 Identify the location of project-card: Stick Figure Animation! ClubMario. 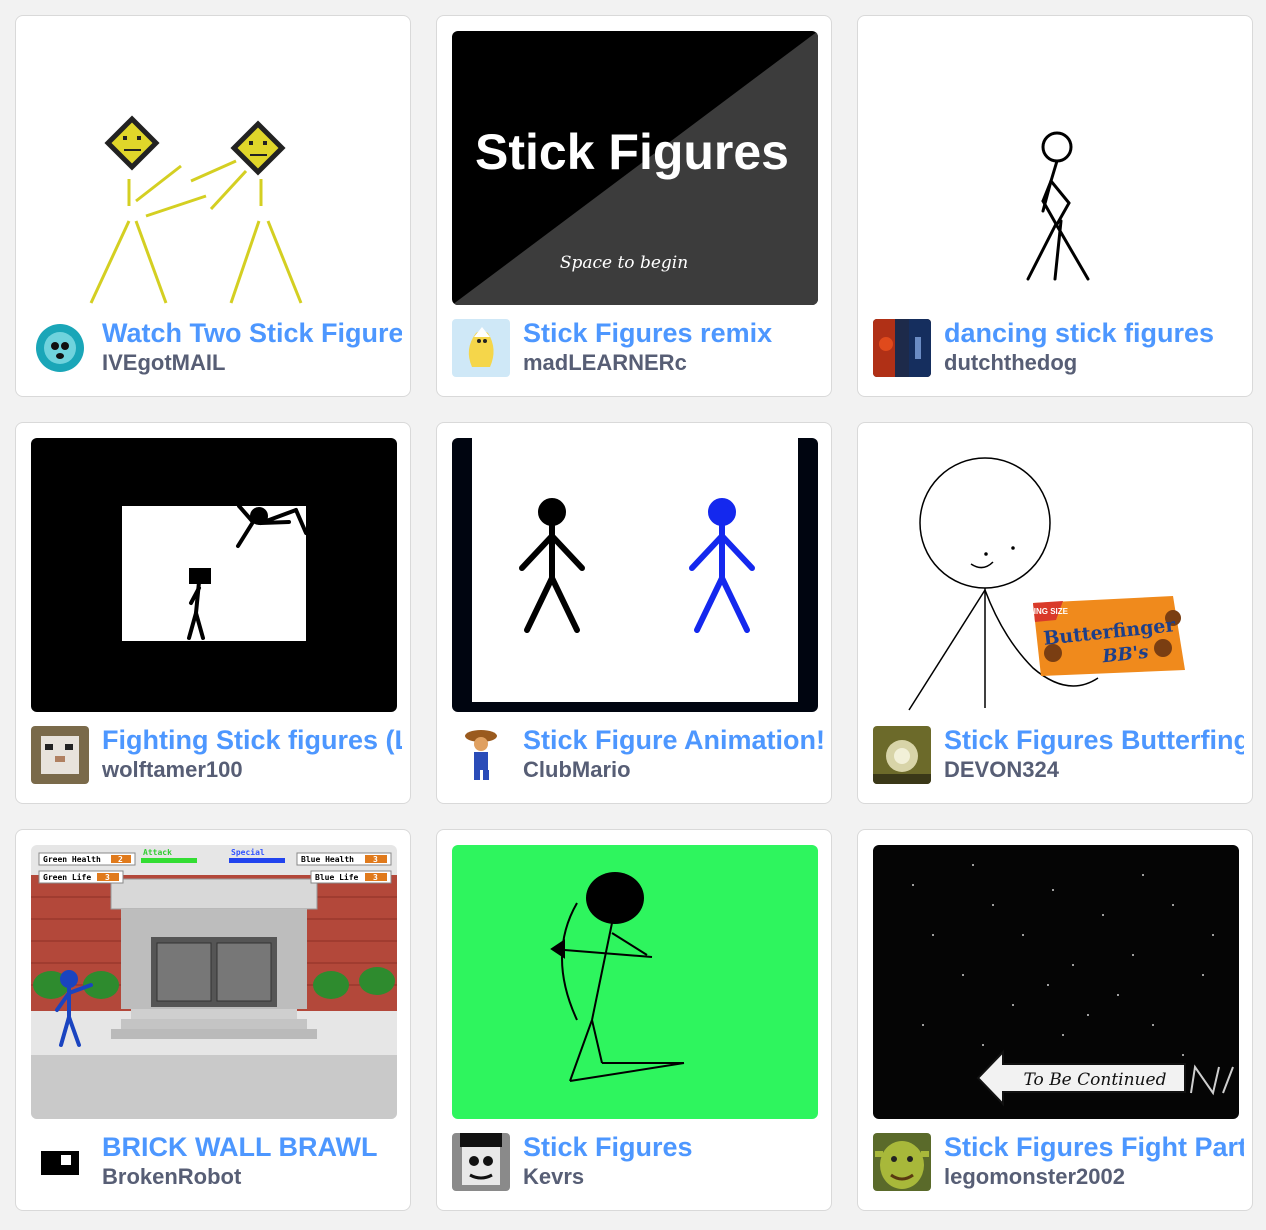
(634, 613).